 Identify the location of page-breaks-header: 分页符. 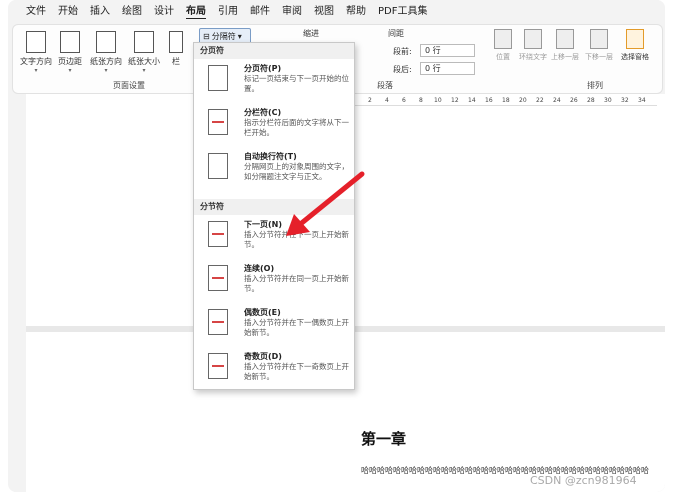
(274, 51).